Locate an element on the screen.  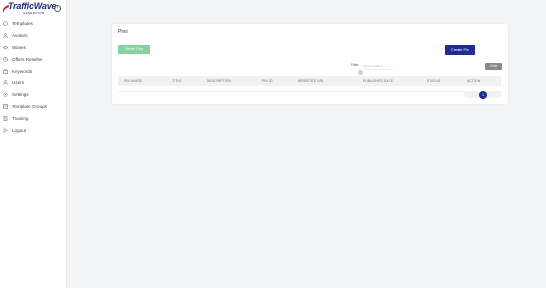
pagination: 1 is located at coordinates (483, 94).